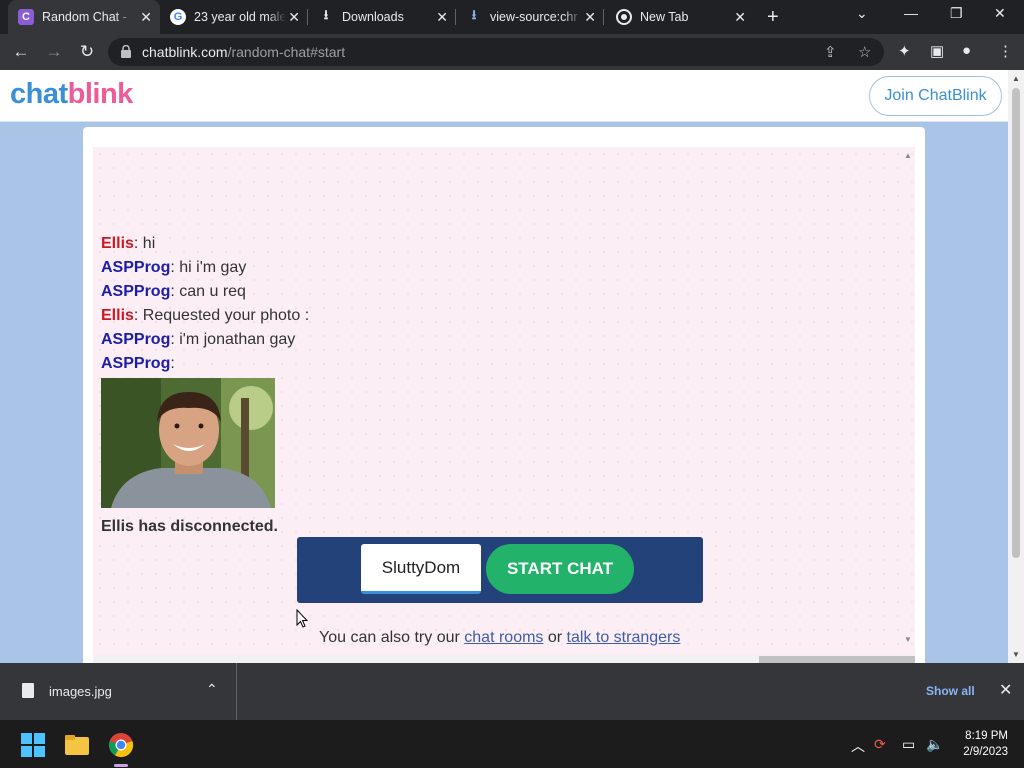  Describe the element at coordinates (862, 13) in the screenshot. I see `tab-search-icon: ⌄` at that location.